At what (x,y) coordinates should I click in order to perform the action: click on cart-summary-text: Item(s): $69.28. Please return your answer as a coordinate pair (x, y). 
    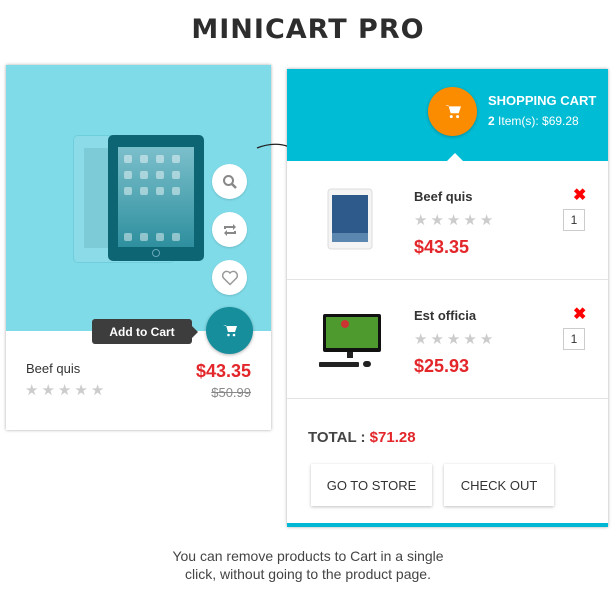
    Looking at the image, I should click on (536, 121).